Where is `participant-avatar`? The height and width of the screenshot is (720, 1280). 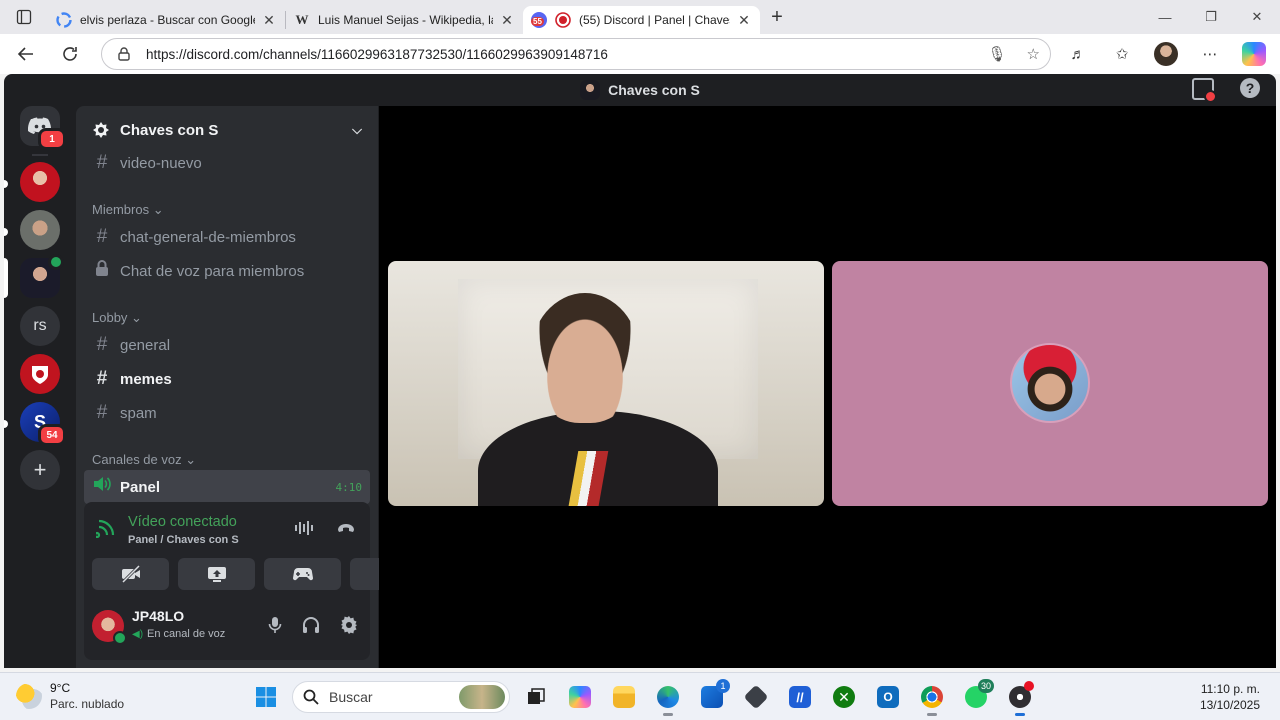
participant-avatar is located at coordinates (1050, 383).